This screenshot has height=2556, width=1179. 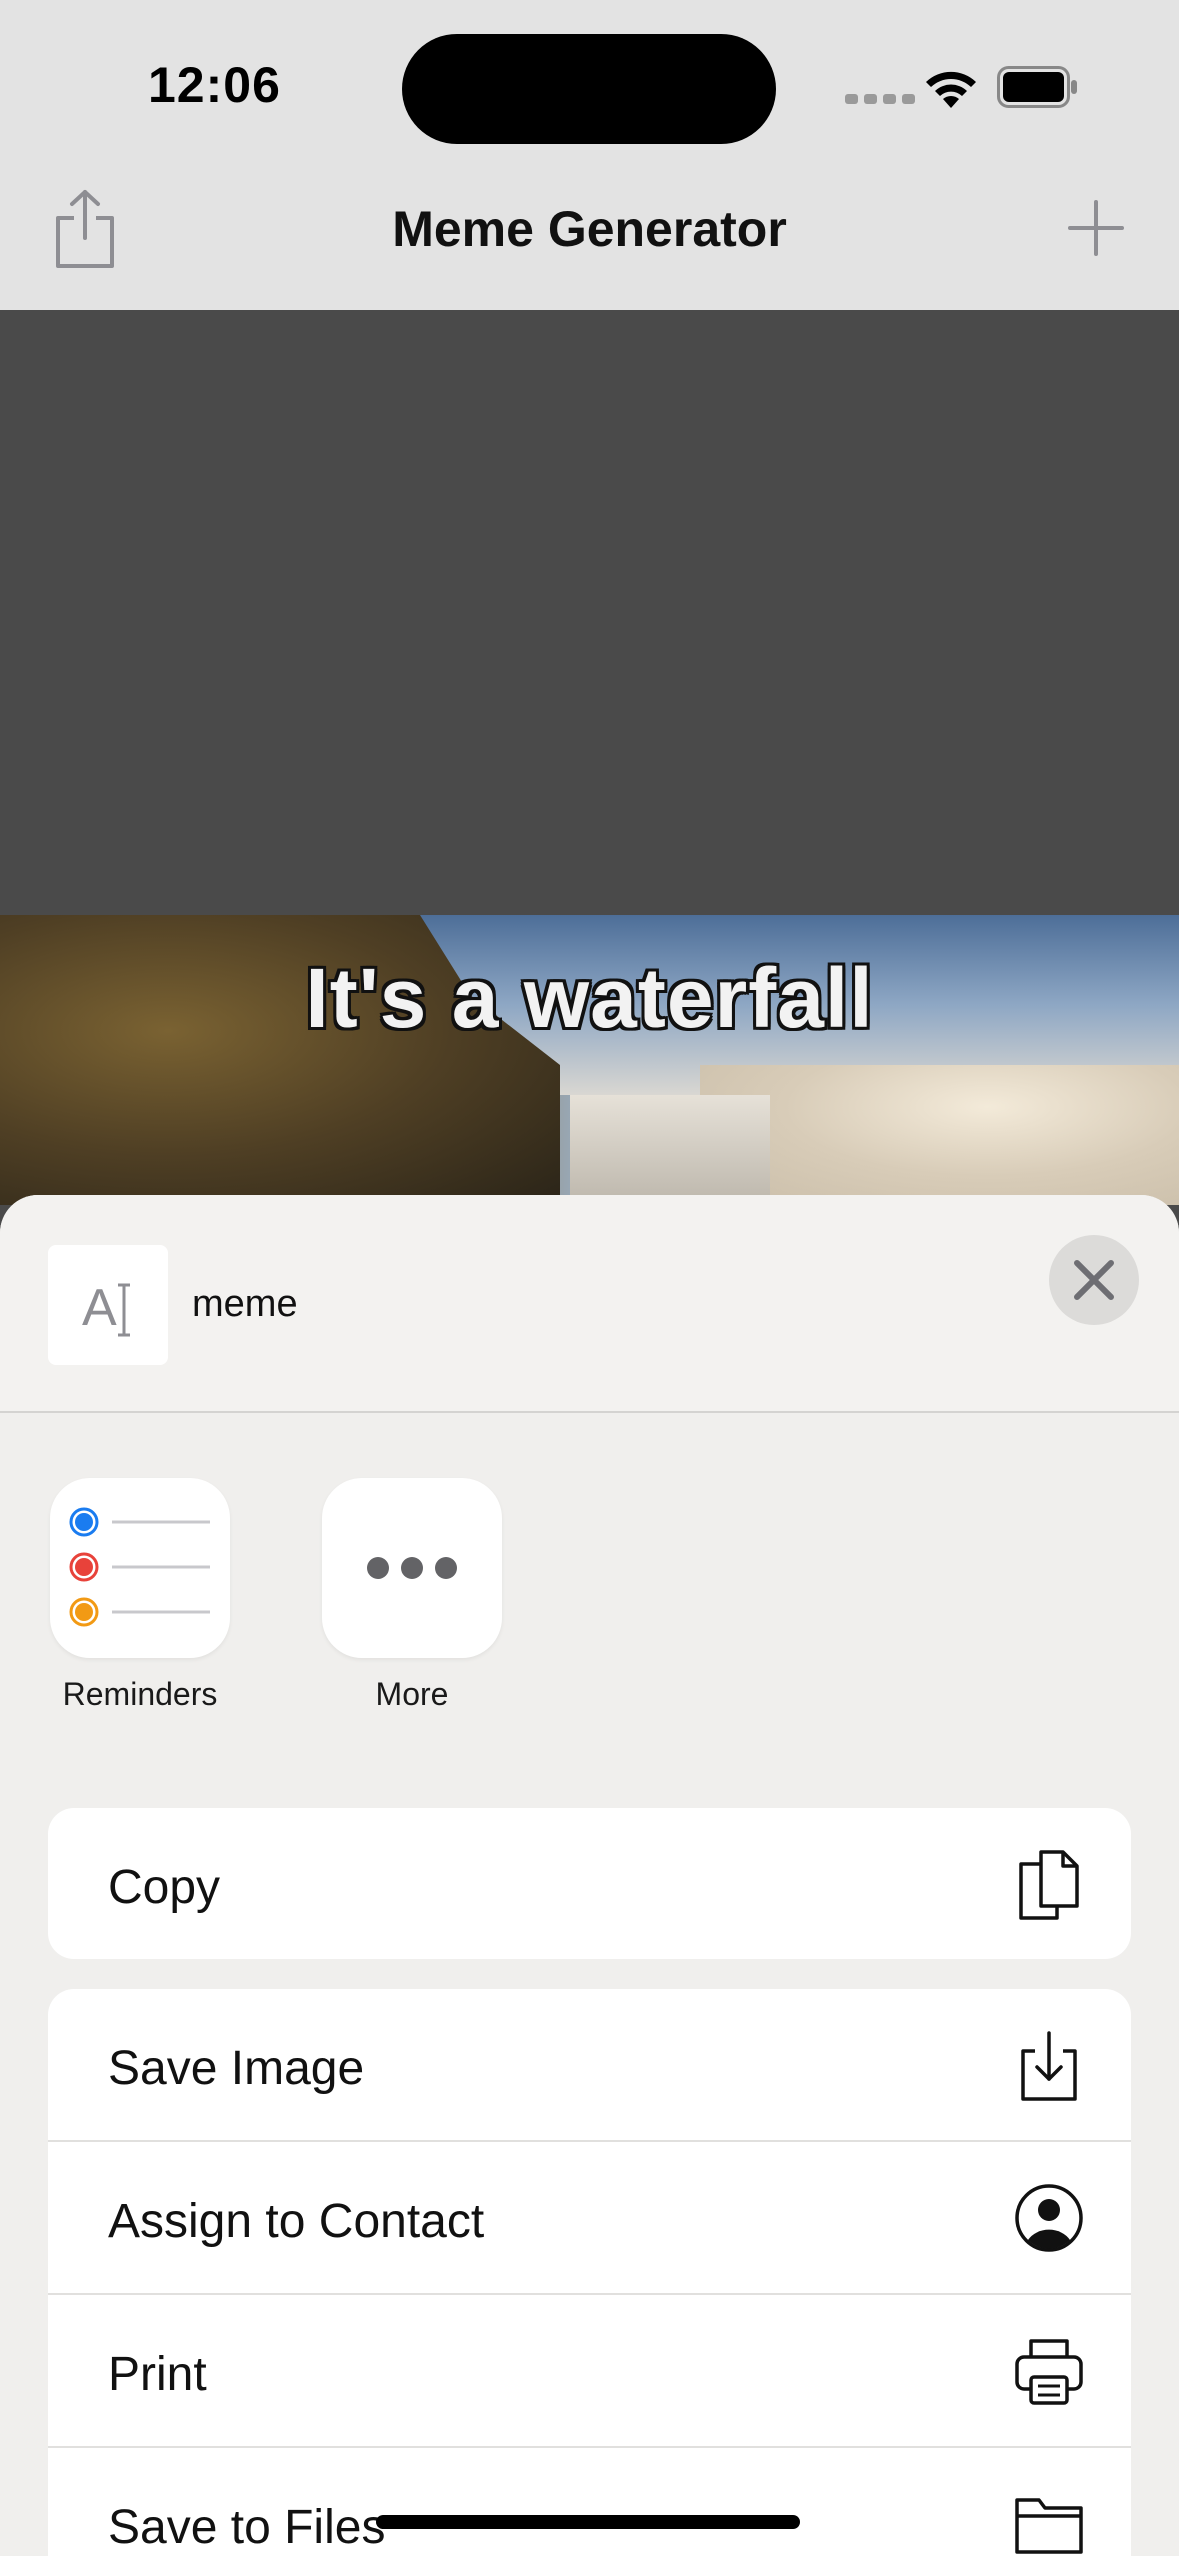 What do you see at coordinates (589, 2065) in the screenshot?
I see `save-image-action: Save Image` at bounding box center [589, 2065].